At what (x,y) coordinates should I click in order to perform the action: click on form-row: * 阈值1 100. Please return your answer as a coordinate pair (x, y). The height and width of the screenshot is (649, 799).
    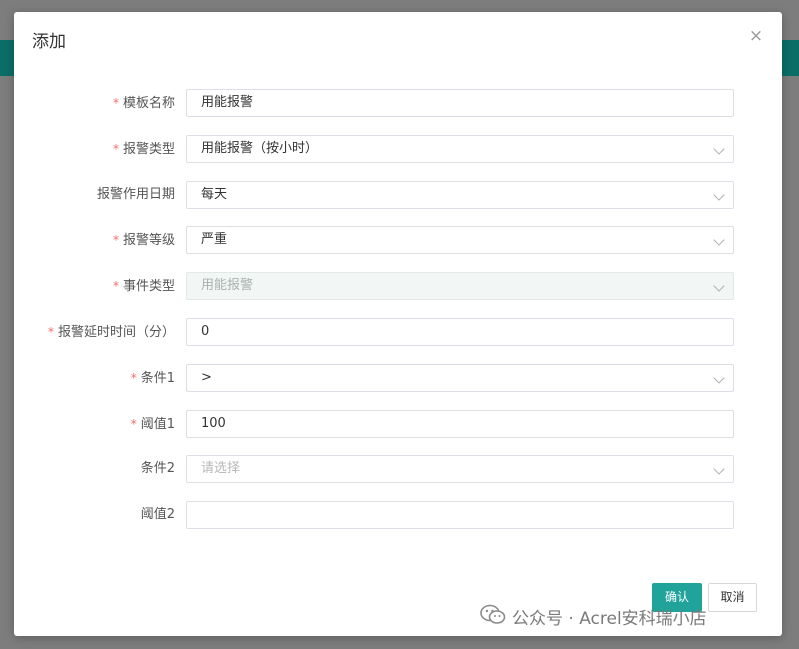
    Looking at the image, I should click on (398, 424).